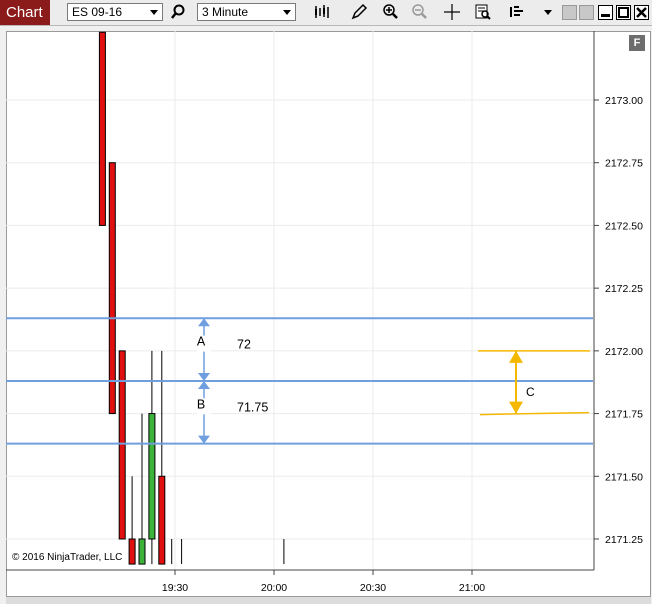 Image resolution: width=652 pixels, height=604 pixels. Describe the element at coordinates (201, 404) in the screenshot. I see `measure-label-b: B` at that location.